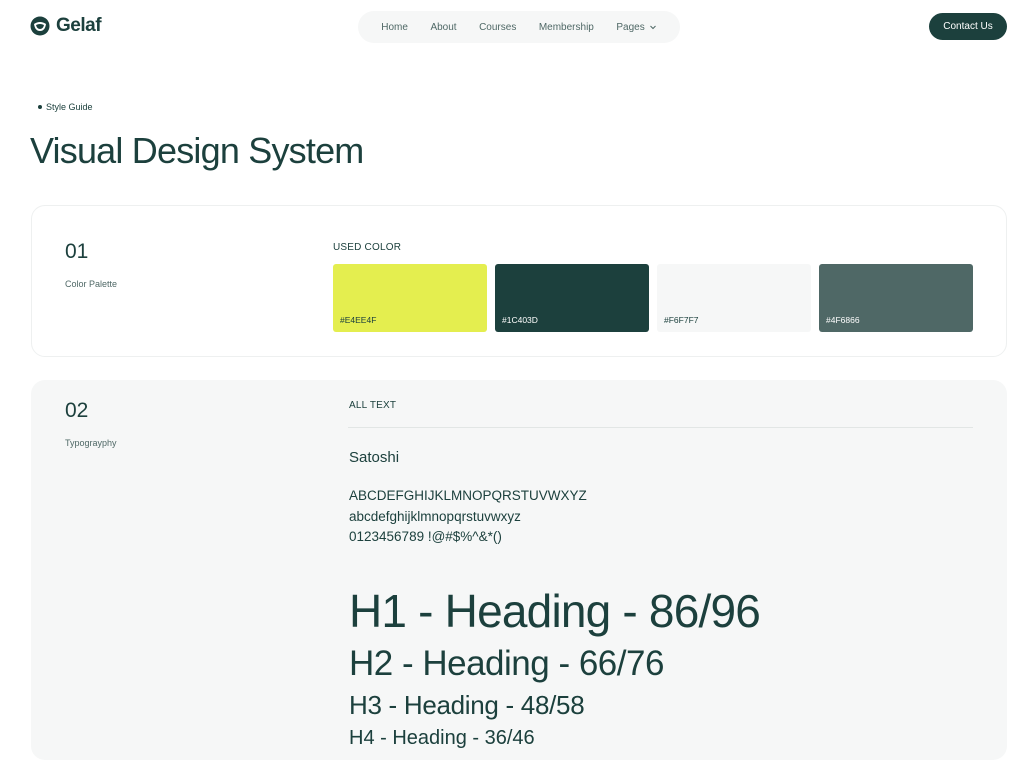  Describe the element at coordinates (410, 298) in the screenshot. I see `swatch-lime: #E4EE4F` at that location.